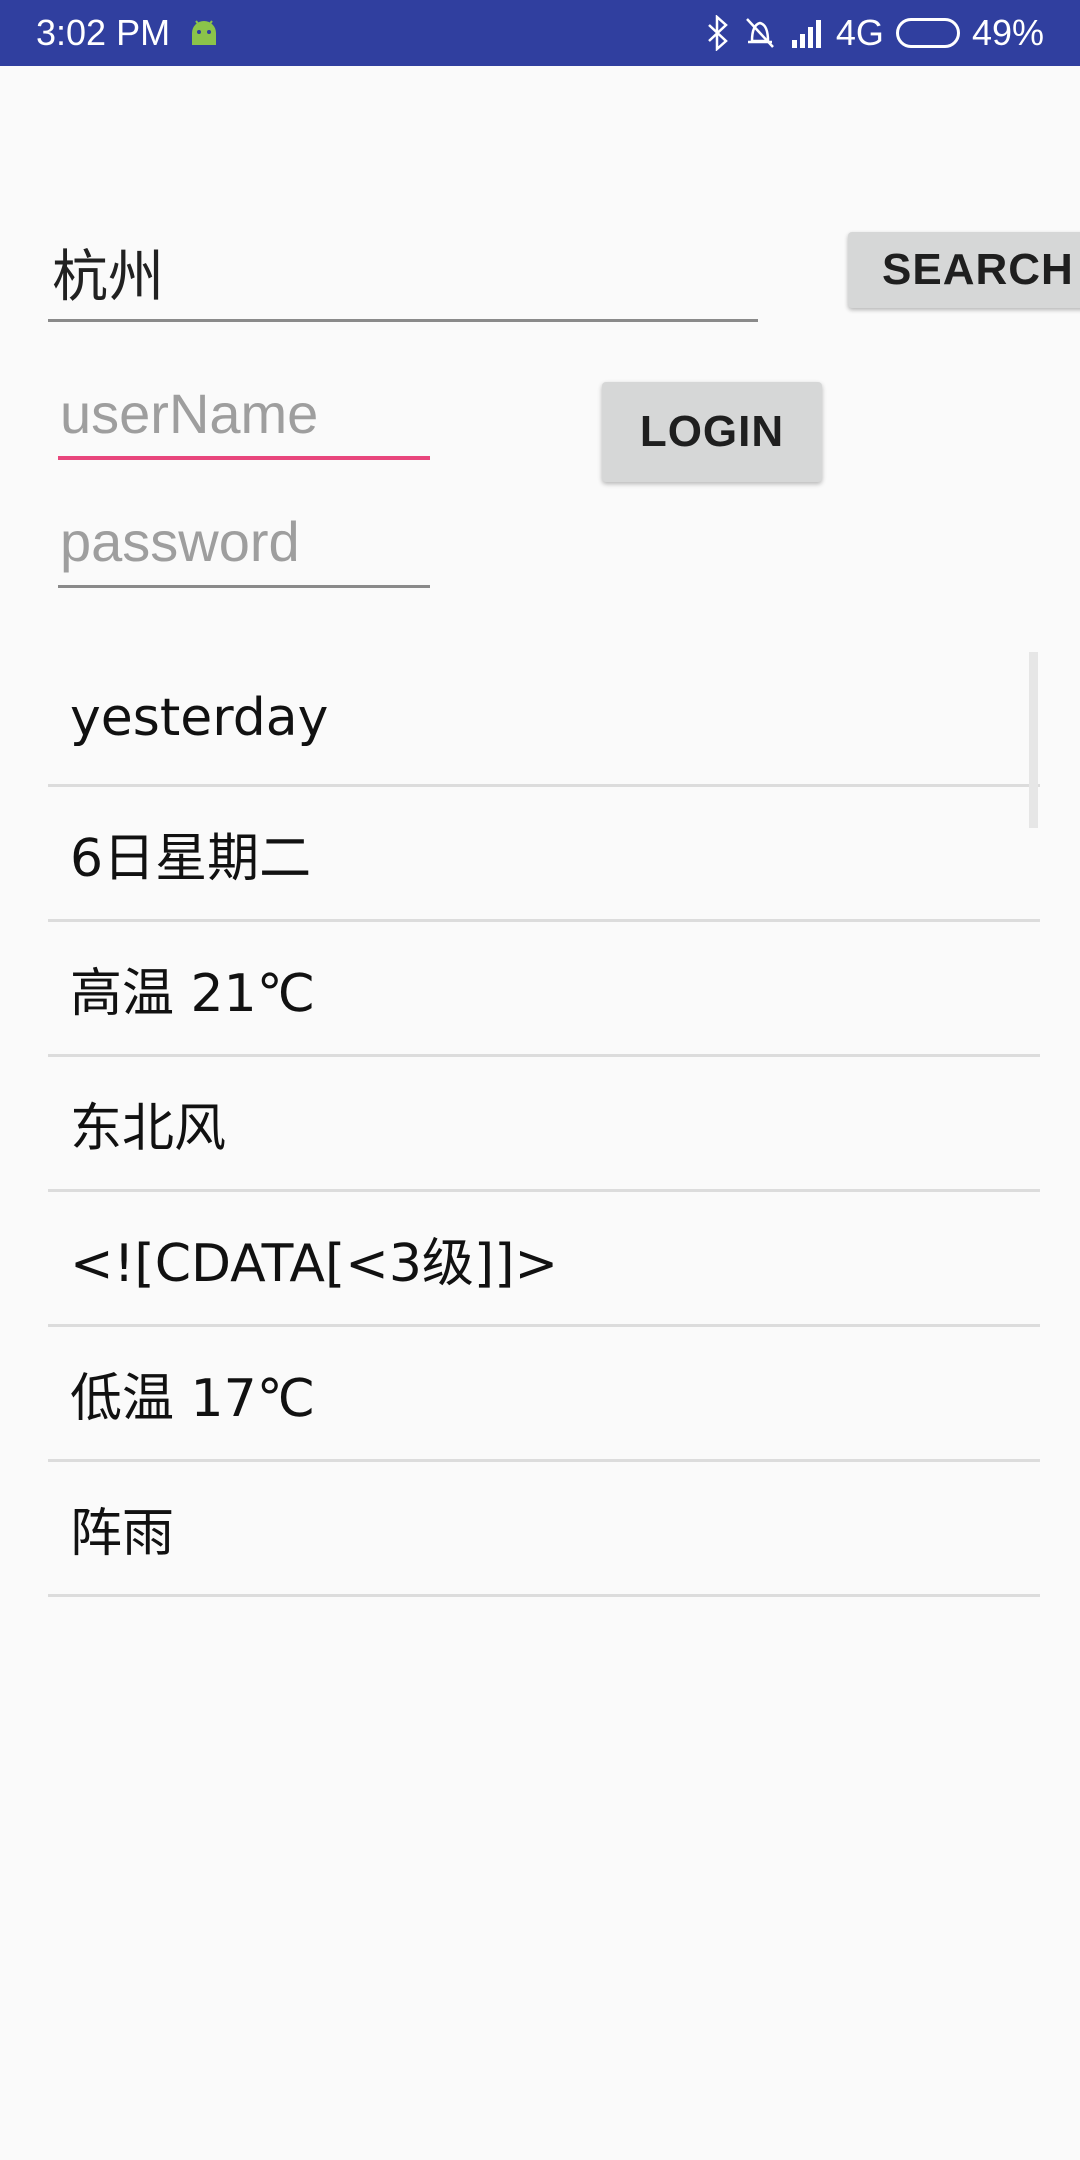 This screenshot has height=2160, width=1080. What do you see at coordinates (544, 719) in the screenshot?
I see `list-item: yesterday` at bounding box center [544, 719].